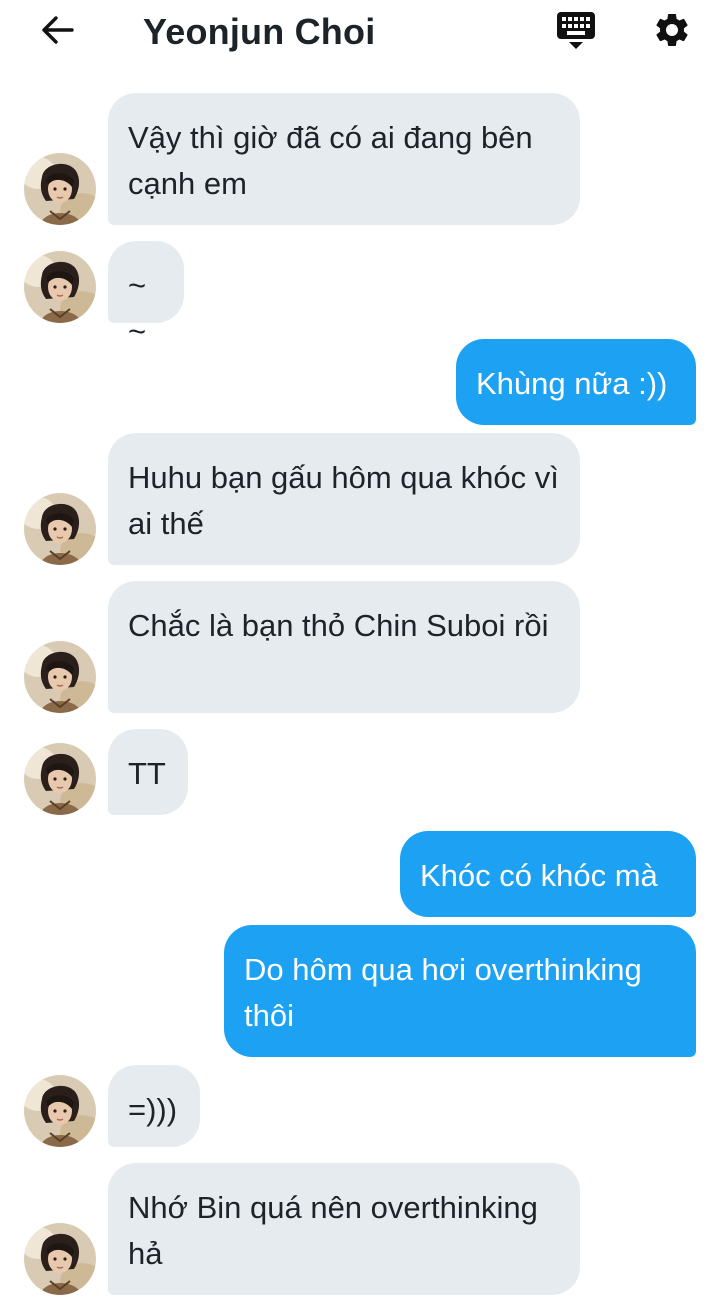  I want to click on message-bubble-incoming: TT, so click(148, 772).